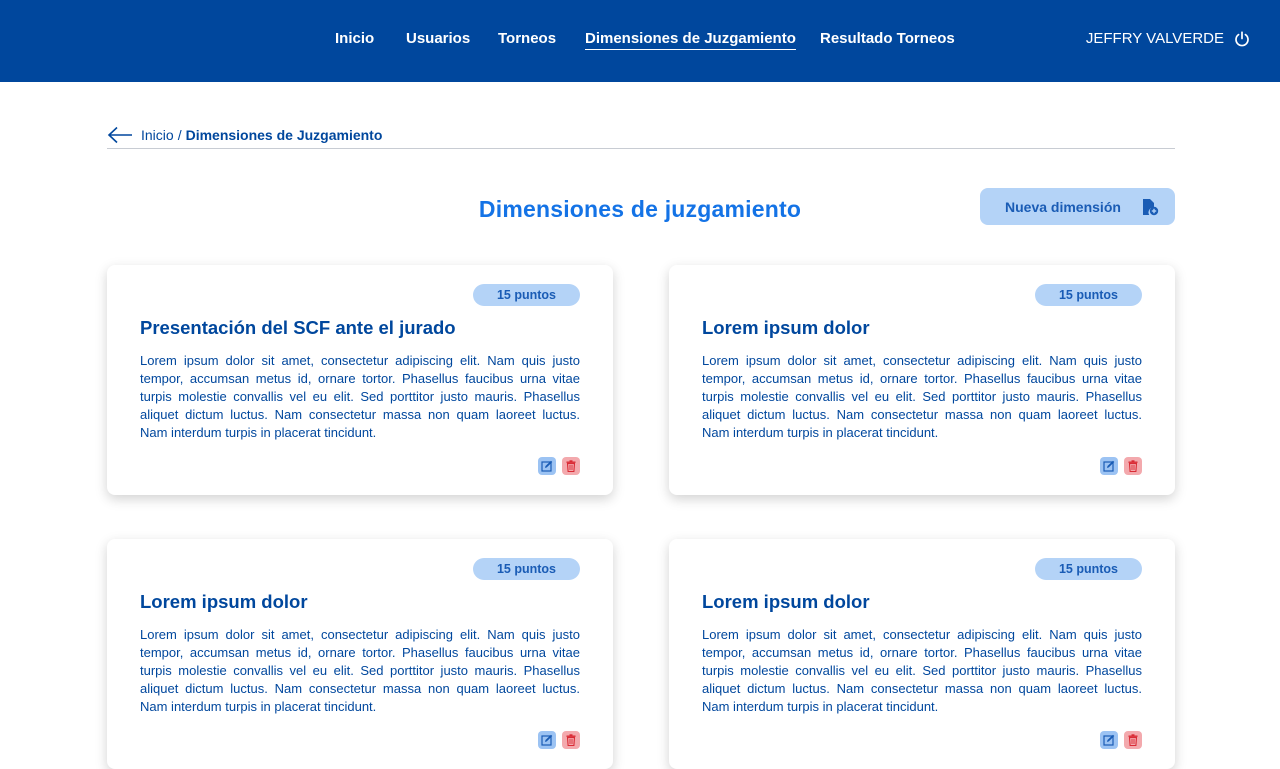 The height and width of the screenshot is (769, 1280). What do you see at coordinates (1151, 207) in the screenshot?
I see `file-add-icon` at bounding box center [1151, 207].